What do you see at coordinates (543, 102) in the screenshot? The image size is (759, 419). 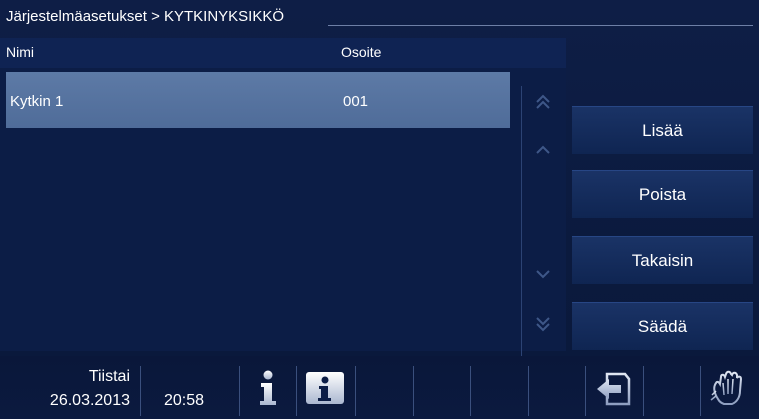 I see `double-chevron-up-icon` at bounding box center [543, 102].